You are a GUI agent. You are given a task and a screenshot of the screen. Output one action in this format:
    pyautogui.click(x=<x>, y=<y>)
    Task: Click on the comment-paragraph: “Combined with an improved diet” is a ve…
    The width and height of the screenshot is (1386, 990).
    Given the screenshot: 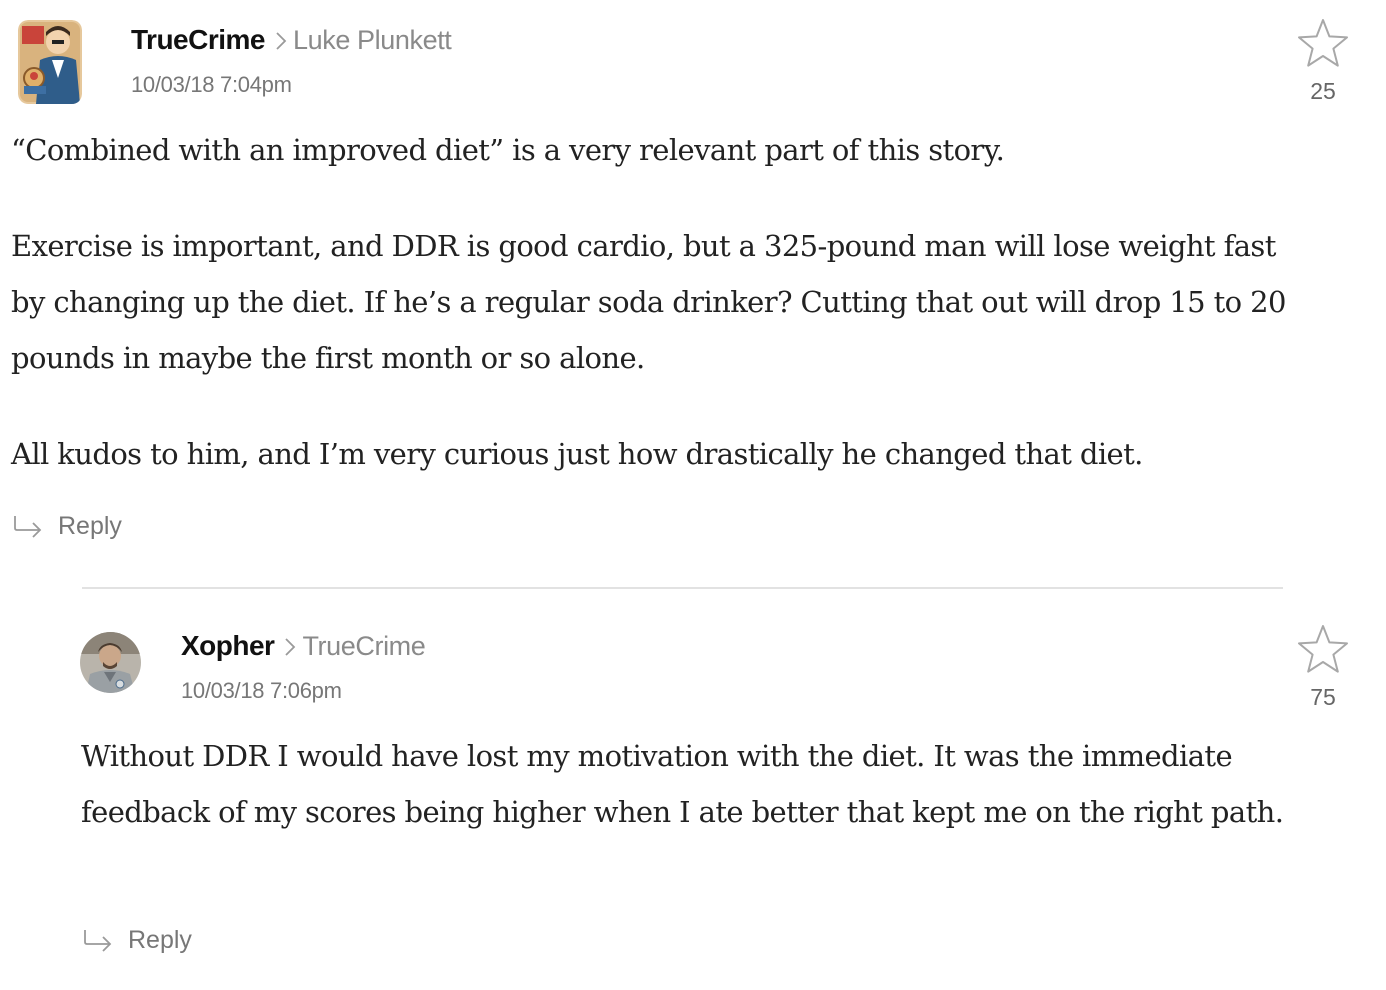 What is the action you would take?
    pyautogui.click(x=508, y=150)
    